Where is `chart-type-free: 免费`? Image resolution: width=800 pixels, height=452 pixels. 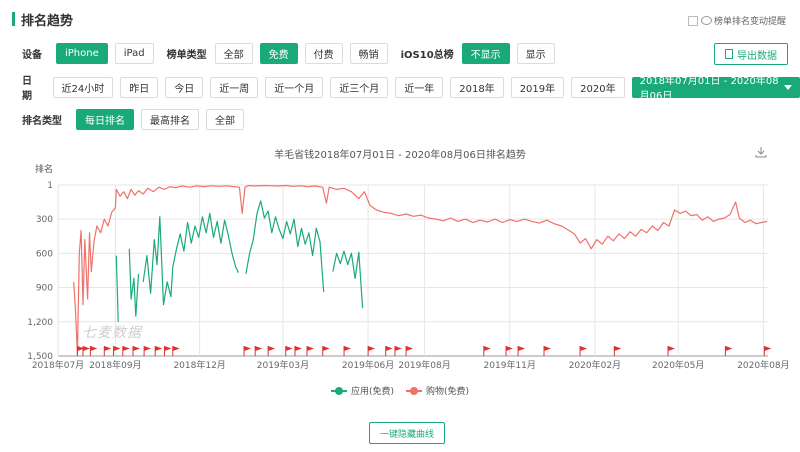 chart-type-free: 免费 is located at coordinates (278, 53).